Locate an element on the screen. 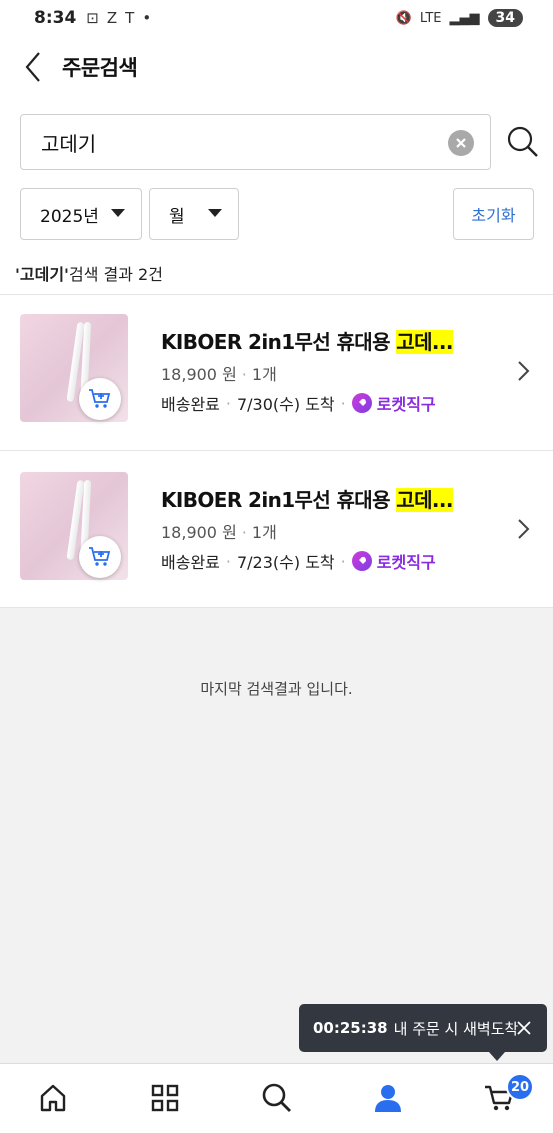 The width and height of the screenshot is (553, 1133). search-button is located at coordinates (523, 142).